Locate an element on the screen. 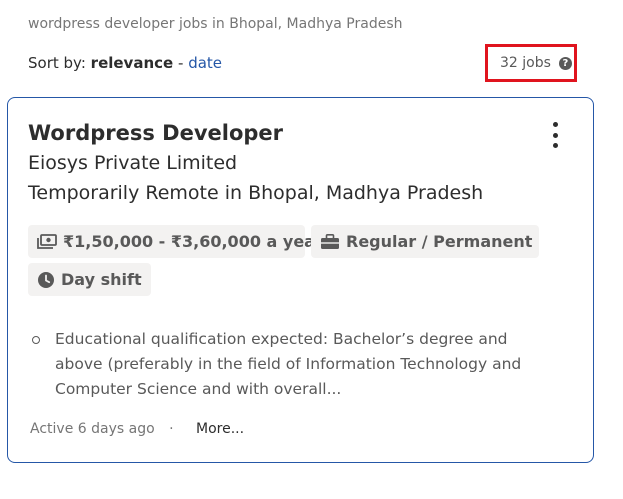 The width and height of the screenshot is (623, 499). bullet-icon is located at coordinates (36, 340).